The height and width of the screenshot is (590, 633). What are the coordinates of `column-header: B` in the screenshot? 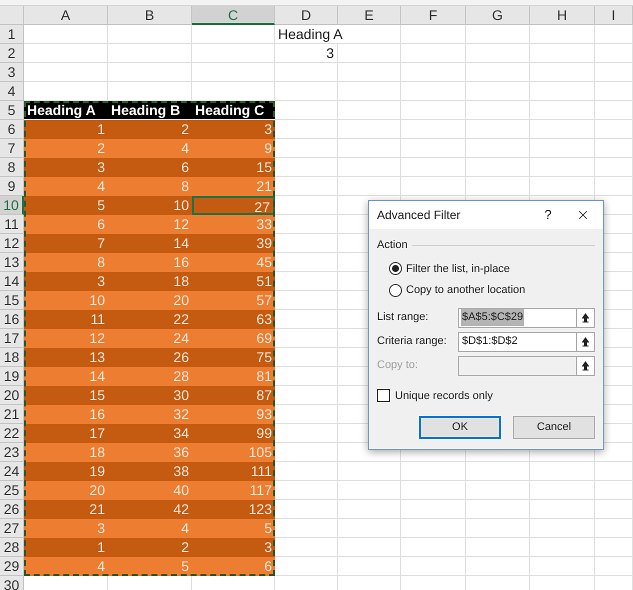 It's located at (150, 15).